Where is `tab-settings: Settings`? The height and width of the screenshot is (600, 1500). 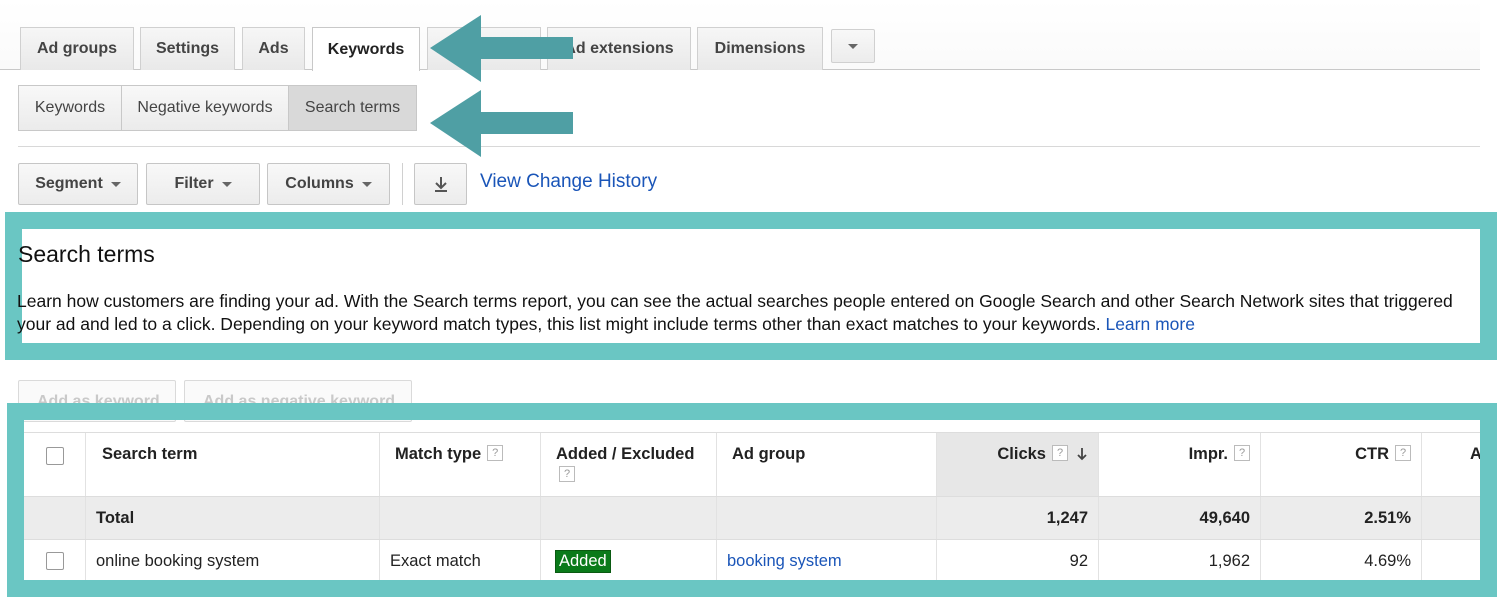
tab-settings: Settings is located at coordinates (187, 48).